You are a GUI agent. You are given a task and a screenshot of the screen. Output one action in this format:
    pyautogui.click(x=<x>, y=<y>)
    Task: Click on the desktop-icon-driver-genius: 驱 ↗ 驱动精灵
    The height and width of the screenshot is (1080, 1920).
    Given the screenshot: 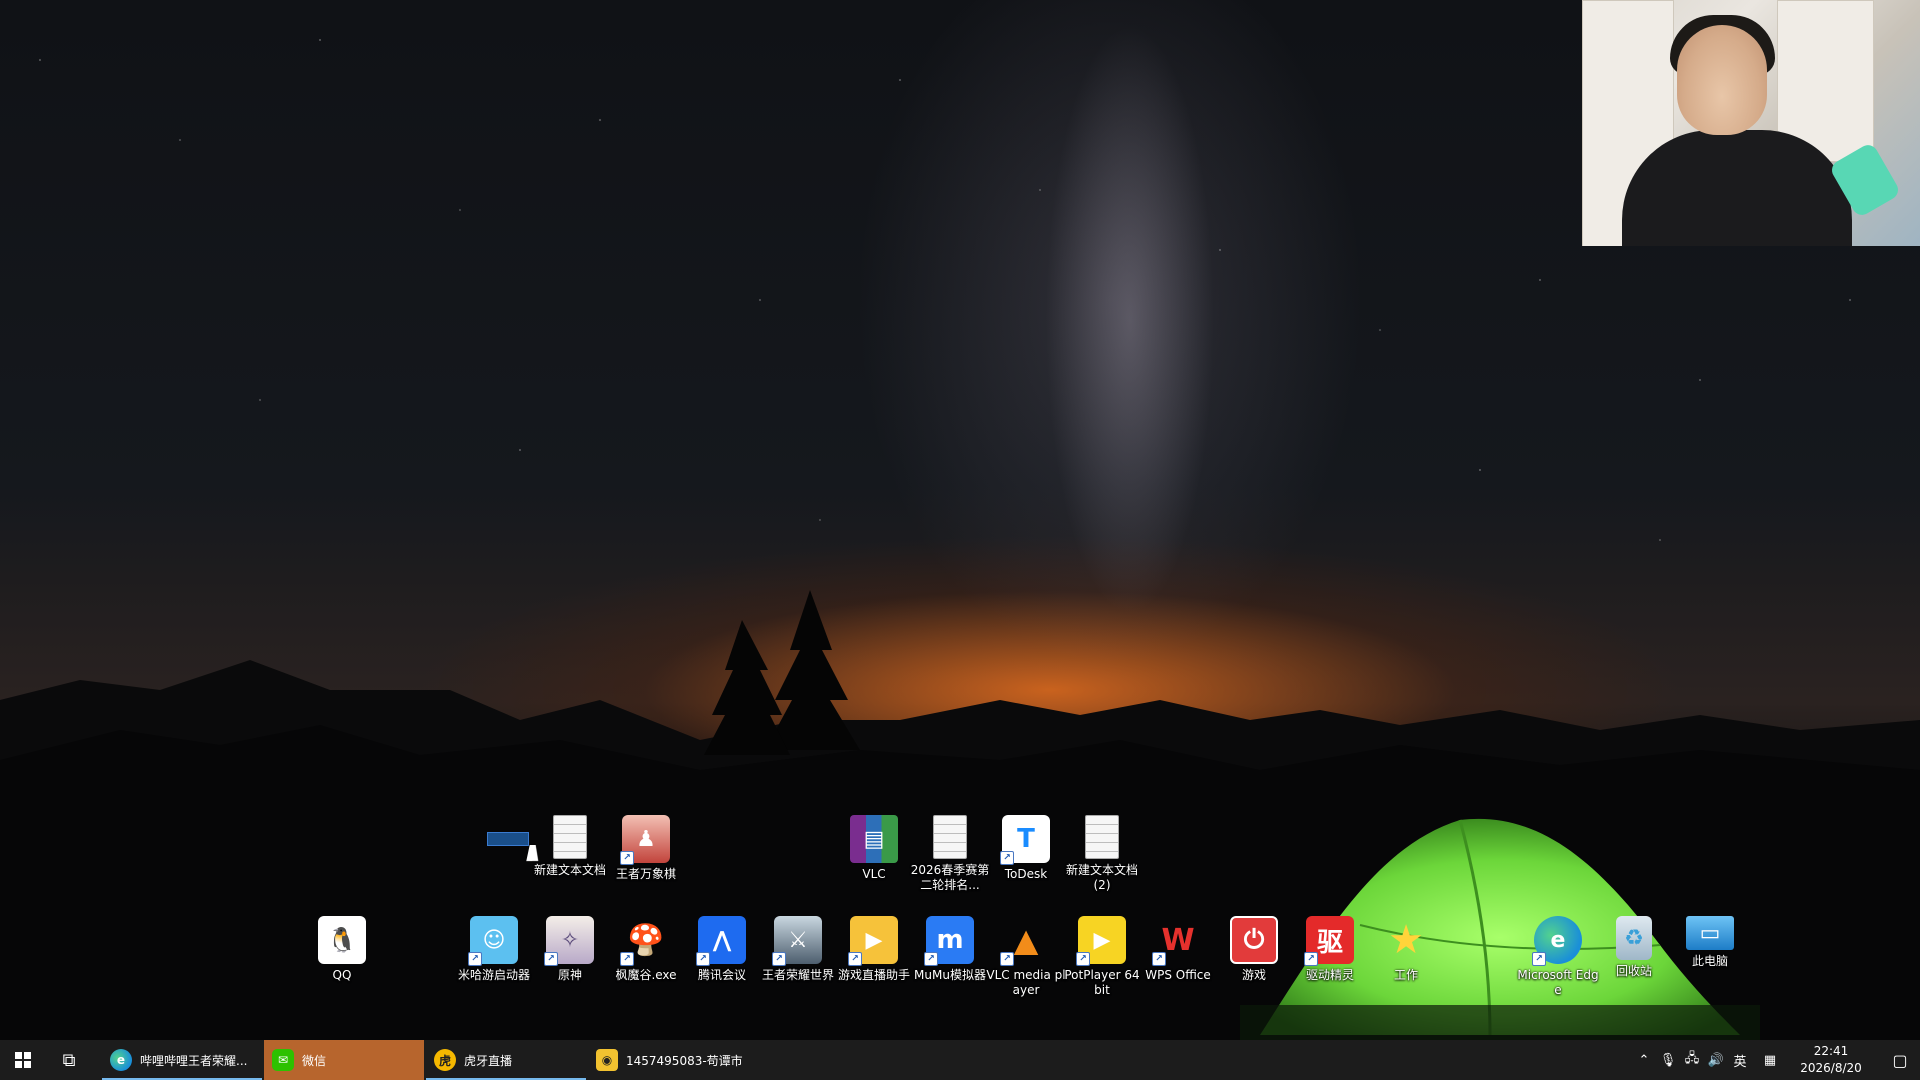 What is the action you would take?
    pyautogui.click(x=1330, y=949)
    